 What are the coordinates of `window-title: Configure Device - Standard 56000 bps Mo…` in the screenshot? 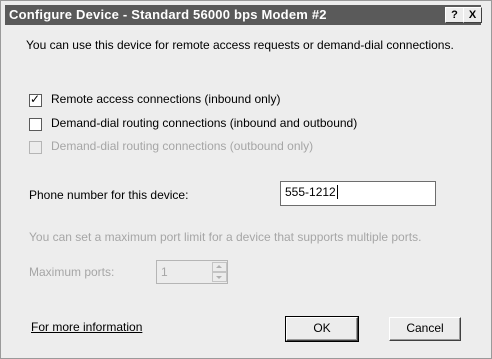 It's located at (168, 14).